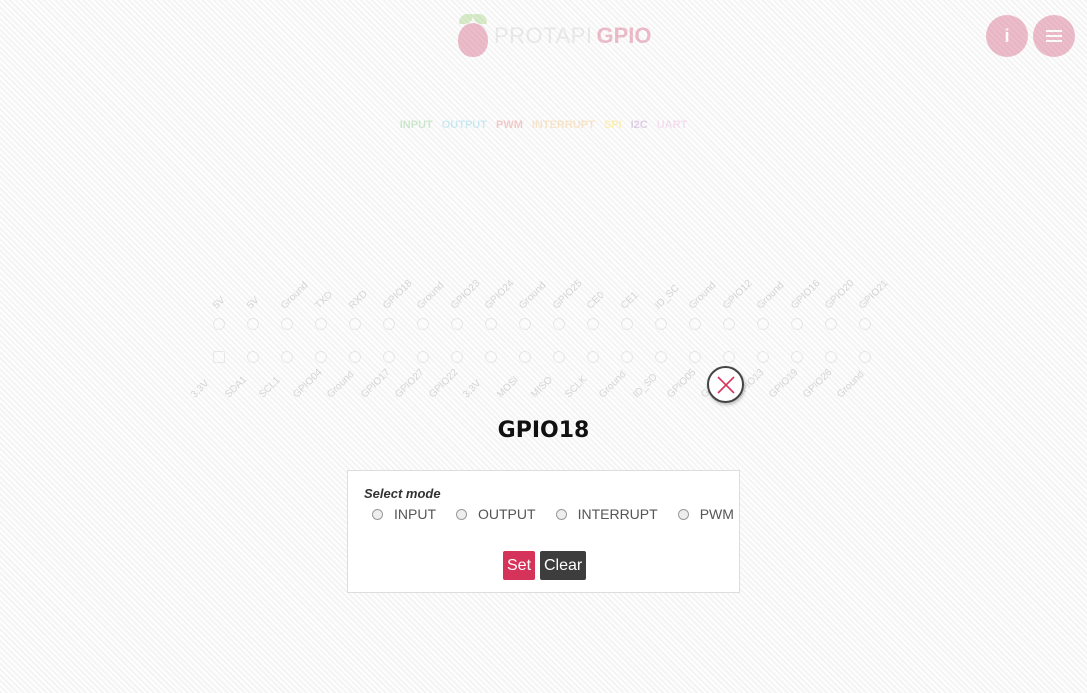  Describe the element at coordinates (818, 384) in the screenshot. I see `pin-label-bottom: GPIO26` at that location.